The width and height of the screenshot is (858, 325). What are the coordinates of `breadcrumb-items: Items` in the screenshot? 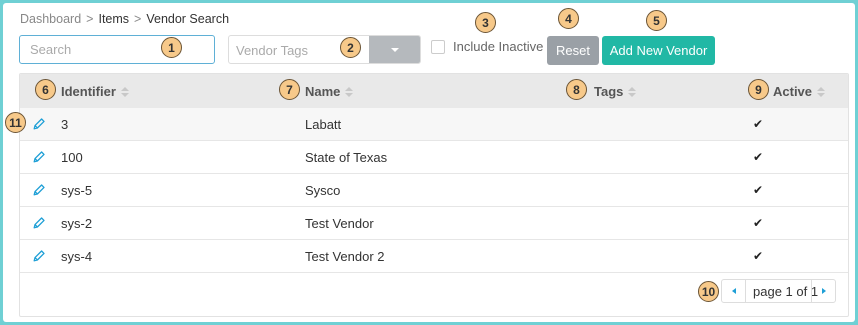 It's located at (113, 19).